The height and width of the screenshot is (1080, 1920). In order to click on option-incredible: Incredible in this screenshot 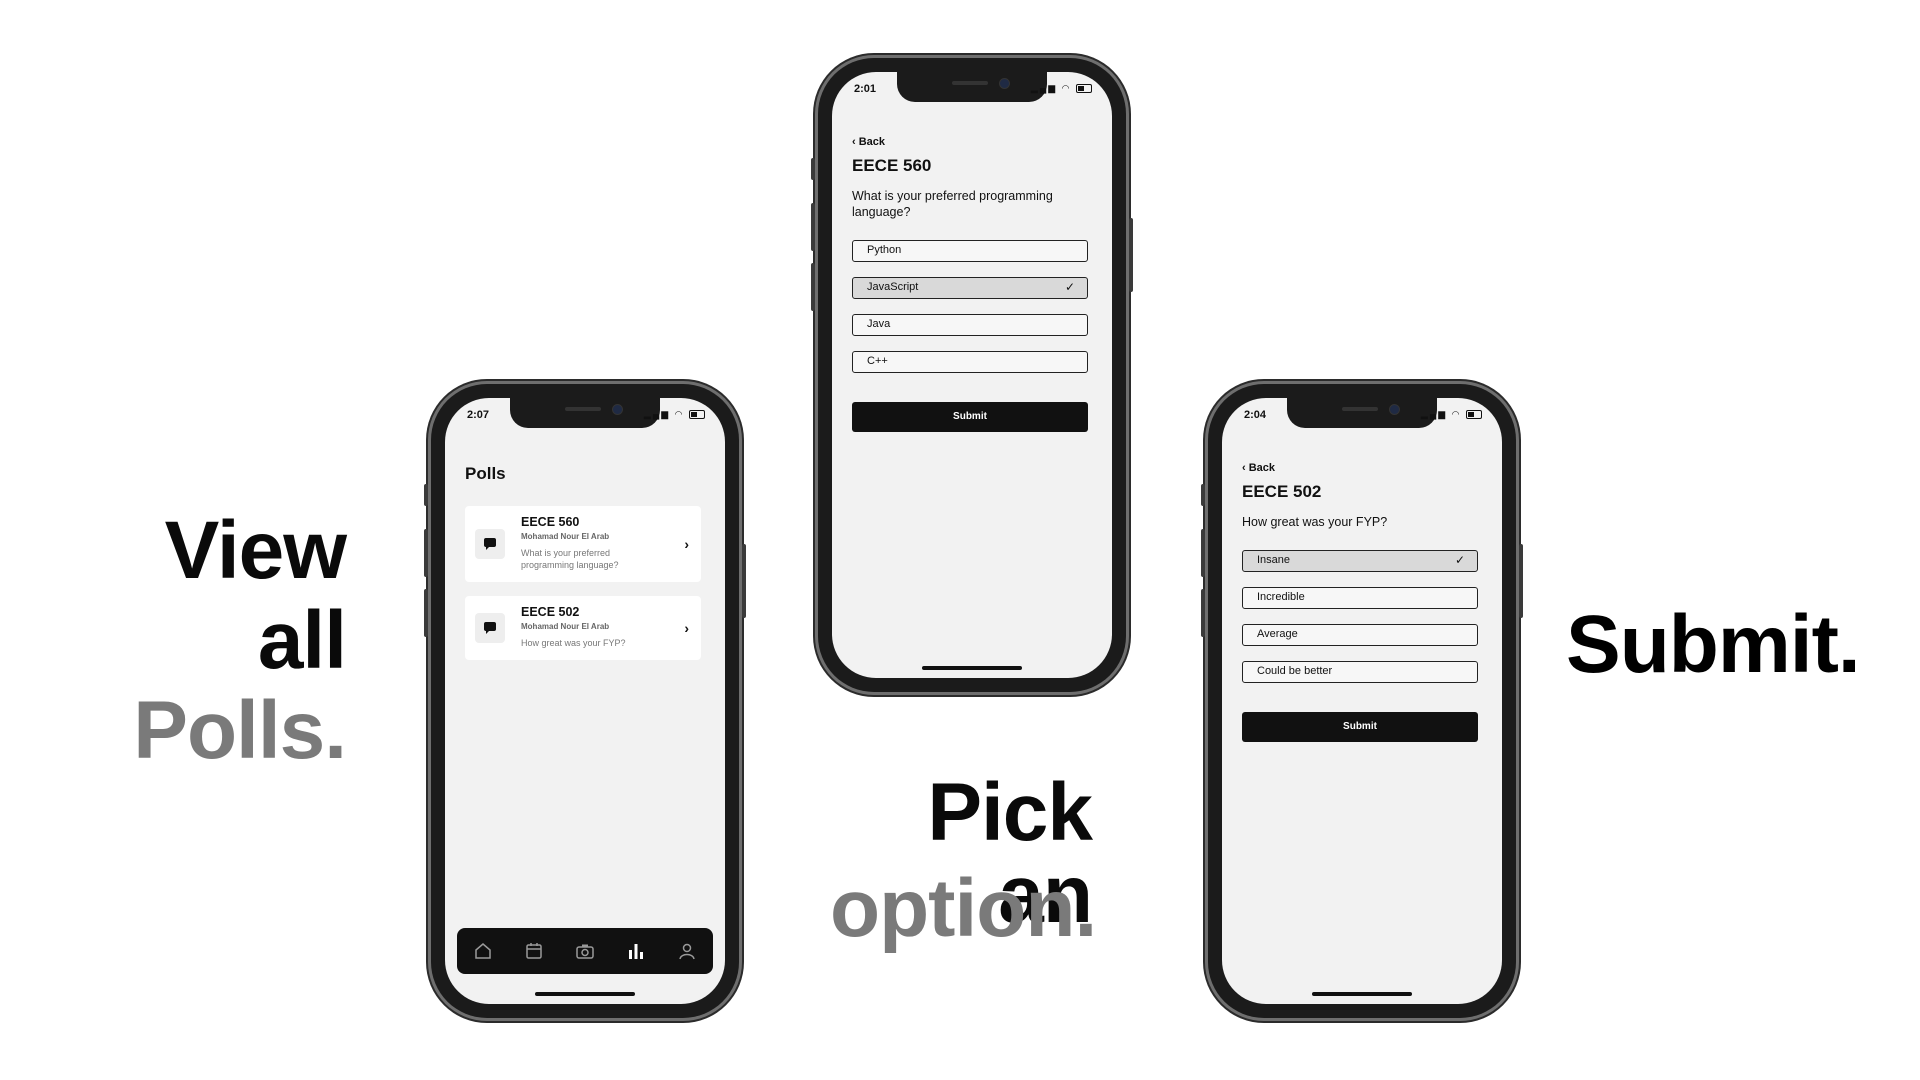, I will do `click(1360, 598)`.